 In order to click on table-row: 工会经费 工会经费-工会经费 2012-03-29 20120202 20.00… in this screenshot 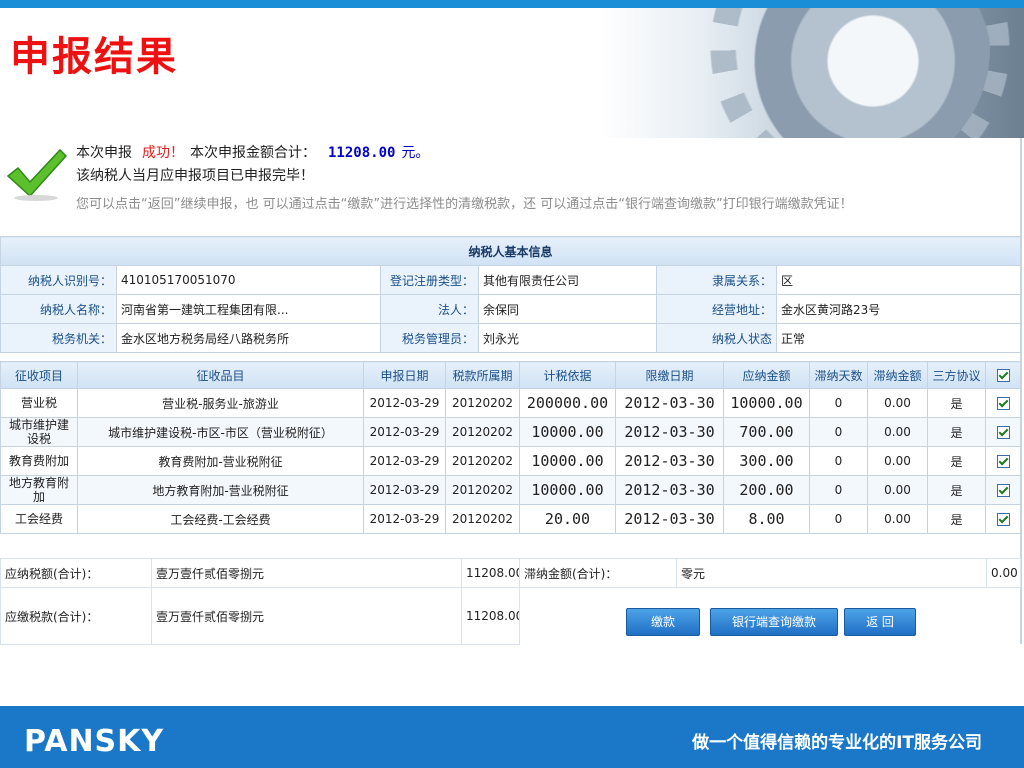, I will do `click(510, 519)`.